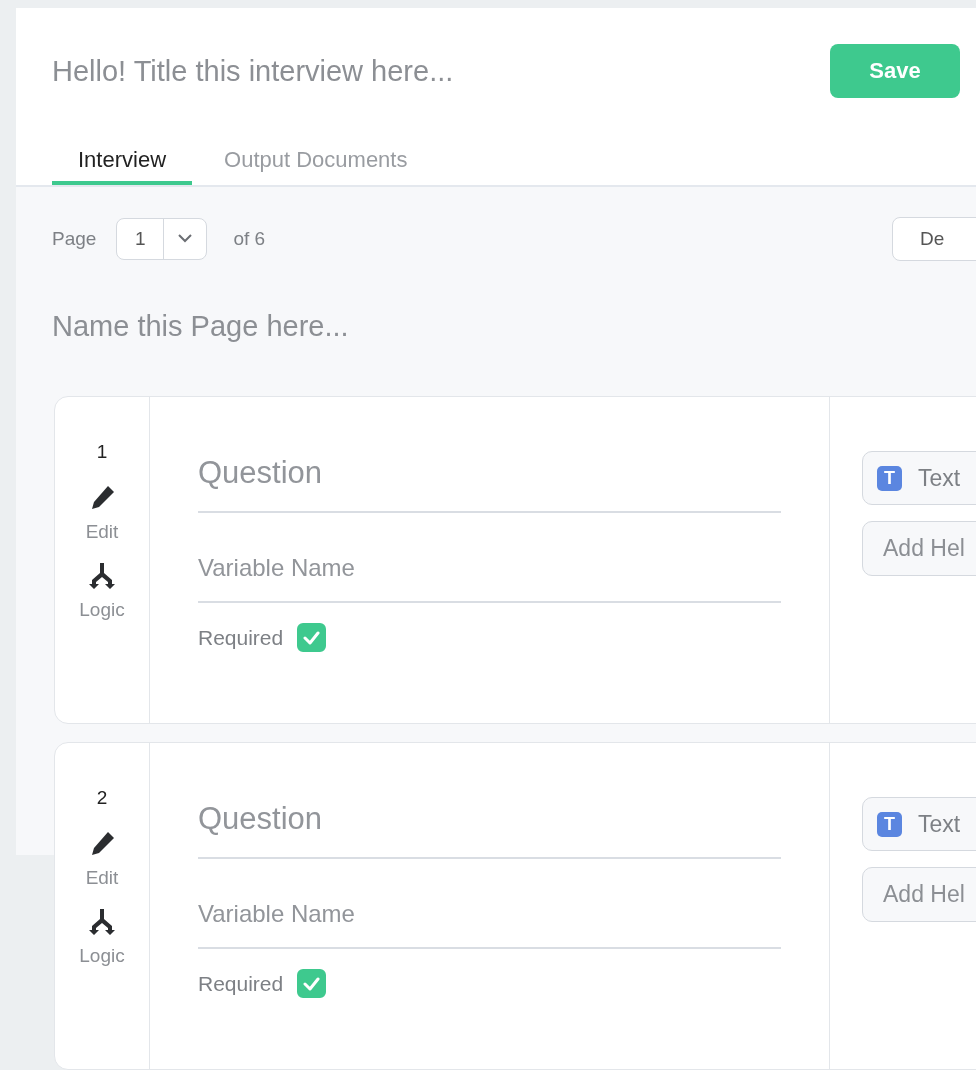  I want to click on tab: Output Documents, so click(316, 159).